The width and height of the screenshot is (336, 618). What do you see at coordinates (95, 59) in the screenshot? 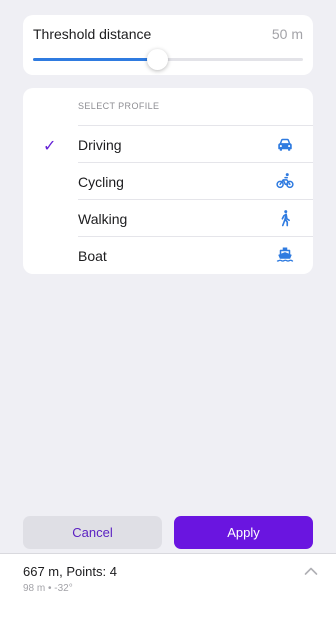
I see `slider-fill` at bounding box center [95, 59].